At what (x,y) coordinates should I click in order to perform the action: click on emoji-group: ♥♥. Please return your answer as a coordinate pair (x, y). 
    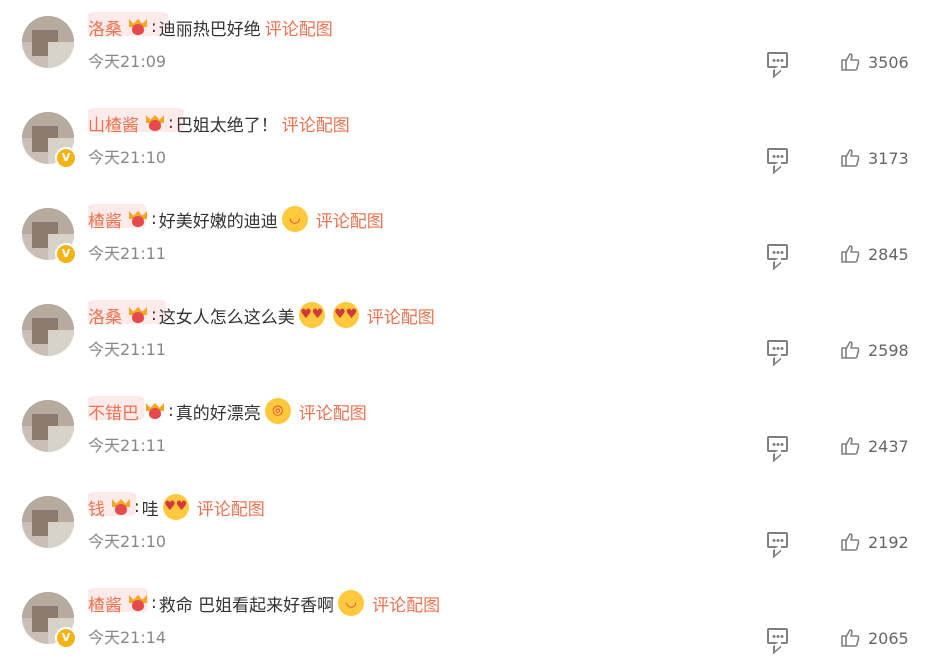
    Looking at the image, I should click on (176, 507).